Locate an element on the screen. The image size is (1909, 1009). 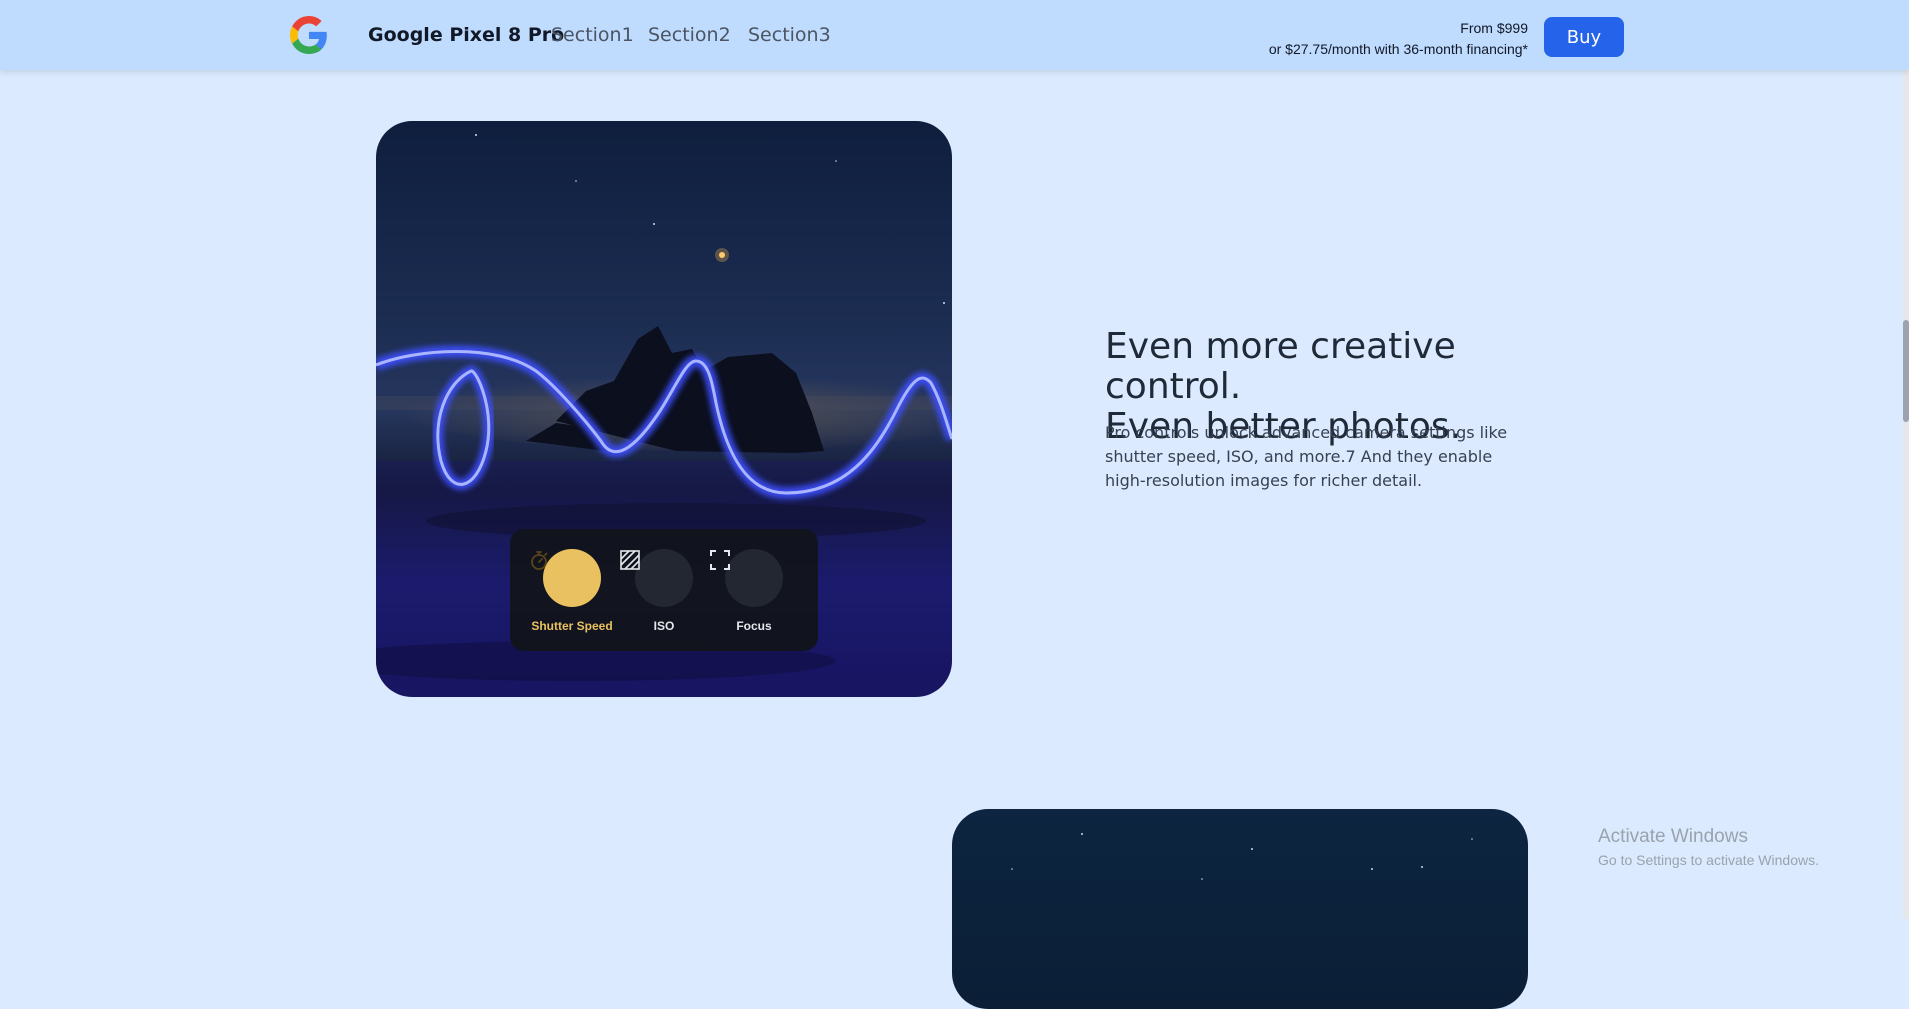
control-shutter-speed: Shutter Speed is located at coordinates (572, 591).